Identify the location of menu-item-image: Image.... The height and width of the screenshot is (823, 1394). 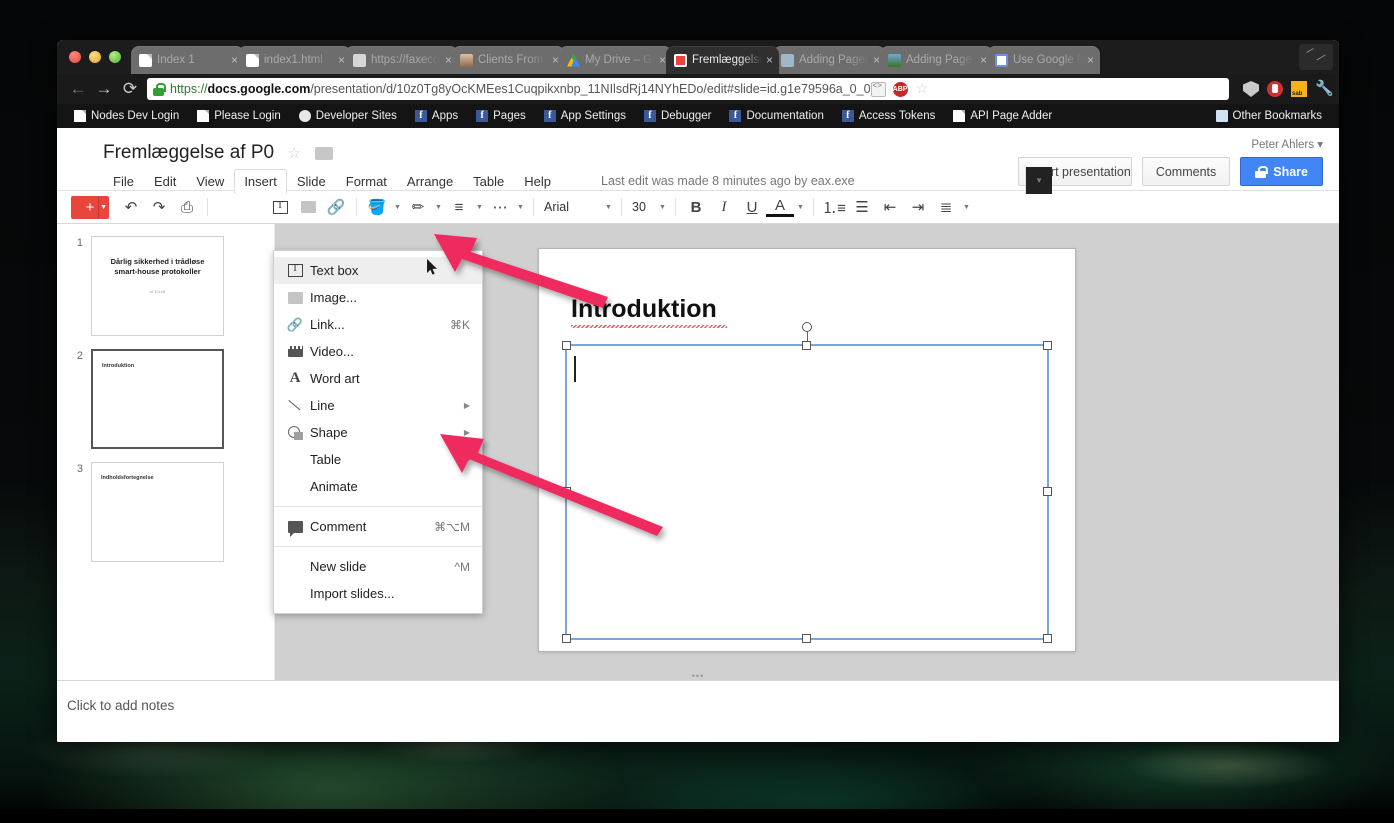
(378, 297).